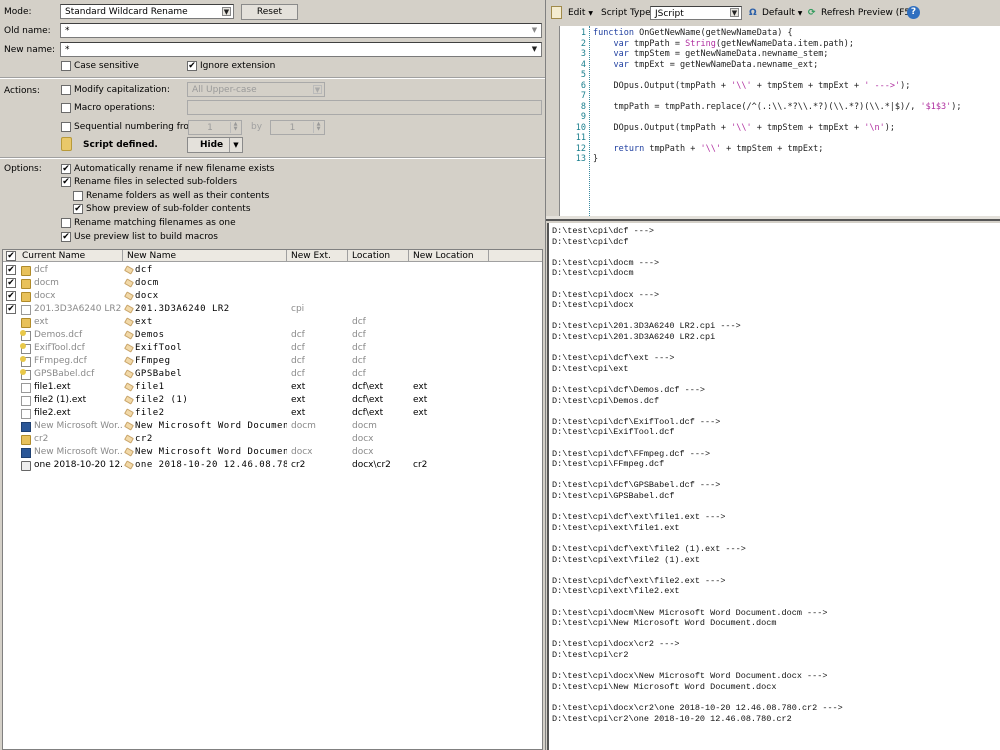  I want to click on current-name: FFmpeg.dcf, so click(60, 361).